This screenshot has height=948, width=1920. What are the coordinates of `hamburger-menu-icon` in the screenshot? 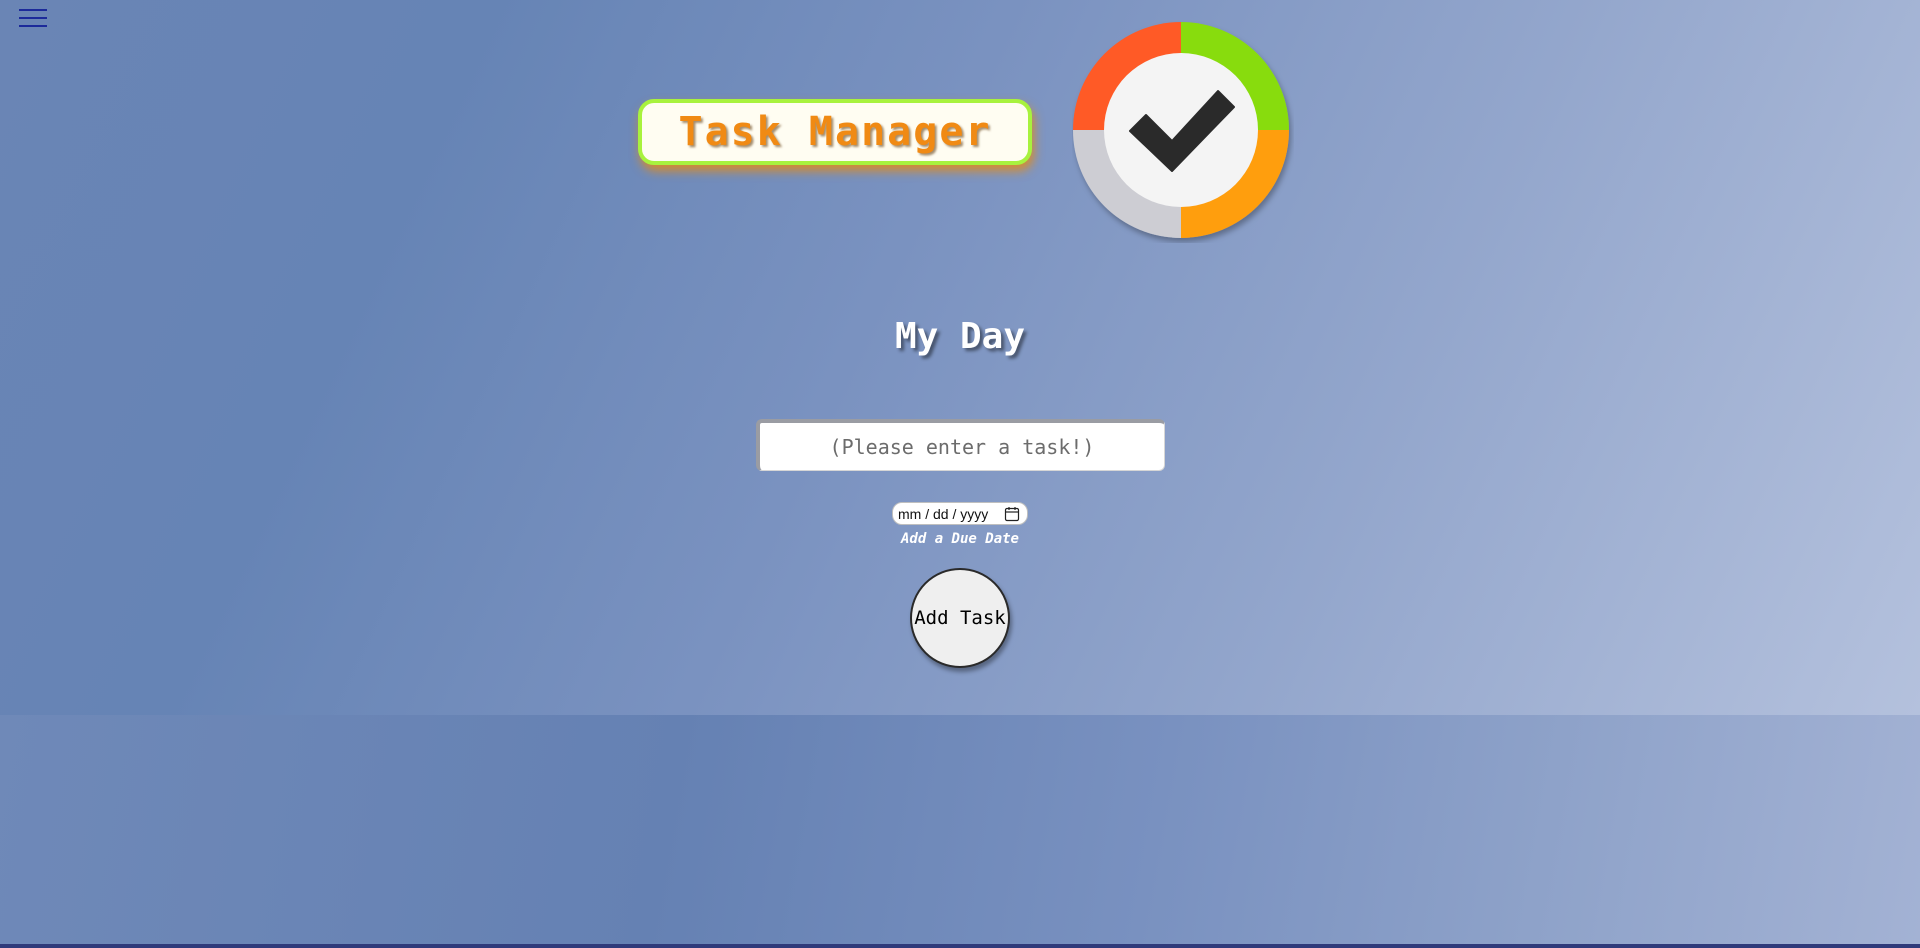 It's located at (33, 19).